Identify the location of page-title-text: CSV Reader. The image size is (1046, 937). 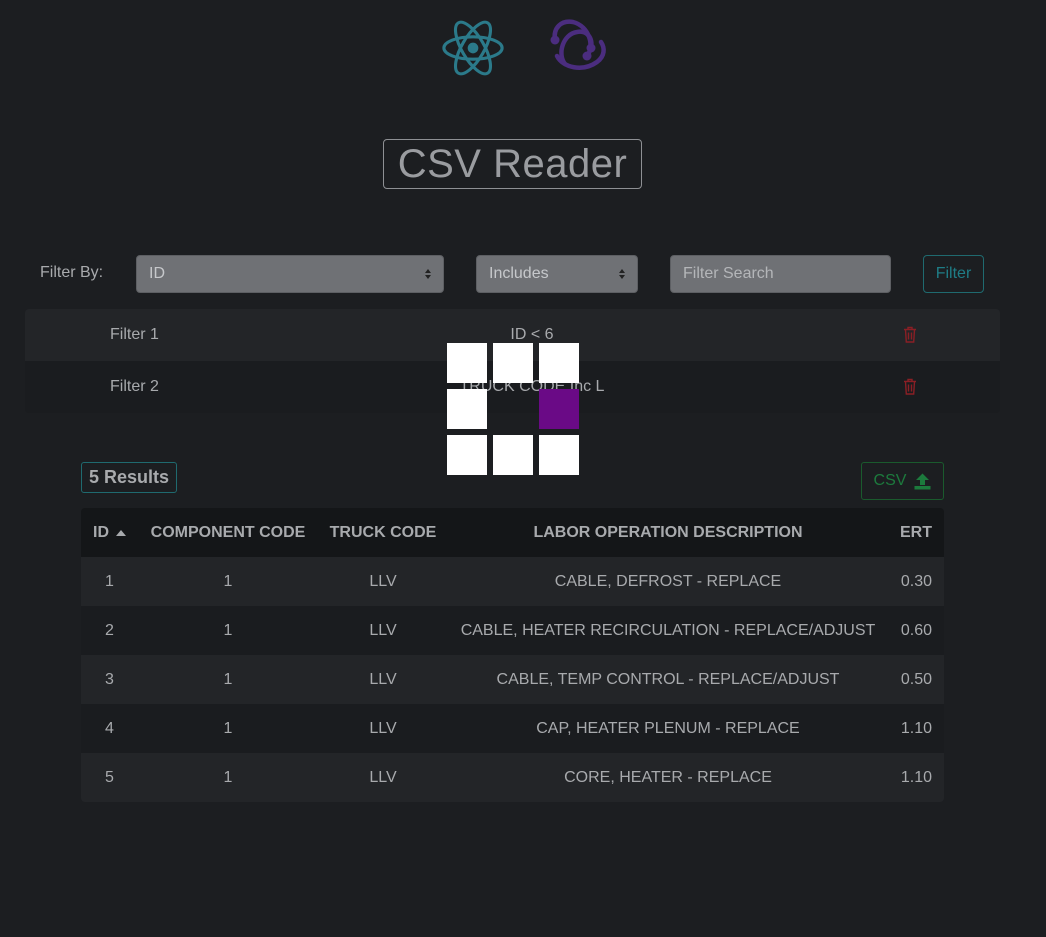
(512, 163).